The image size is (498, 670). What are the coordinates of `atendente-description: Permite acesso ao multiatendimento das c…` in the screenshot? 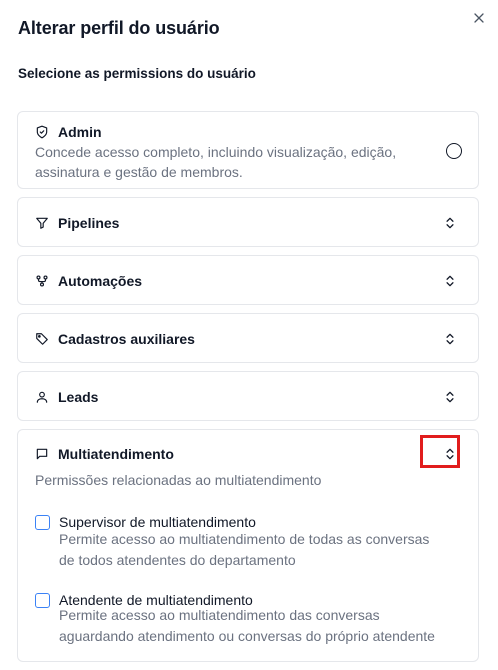 It's located at (264, 626).